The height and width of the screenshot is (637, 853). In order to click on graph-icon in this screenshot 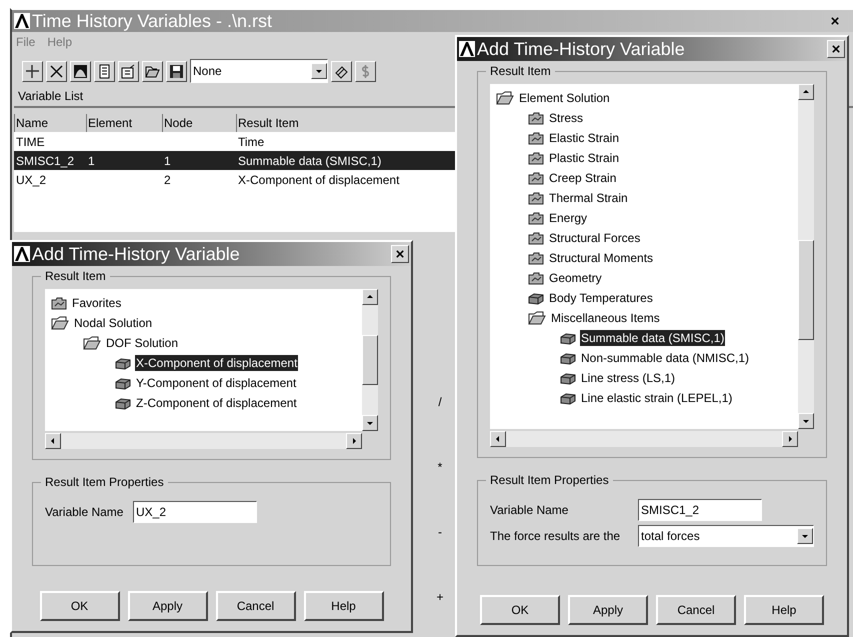, I will do `click(80, 71)`.